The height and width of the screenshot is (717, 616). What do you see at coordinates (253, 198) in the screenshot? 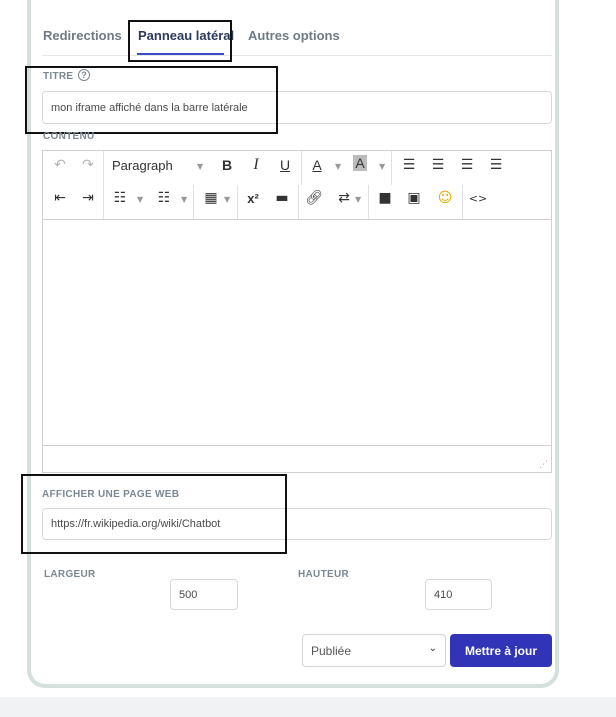
I see `superscript-button: x²` at bounding box center [253, 198].